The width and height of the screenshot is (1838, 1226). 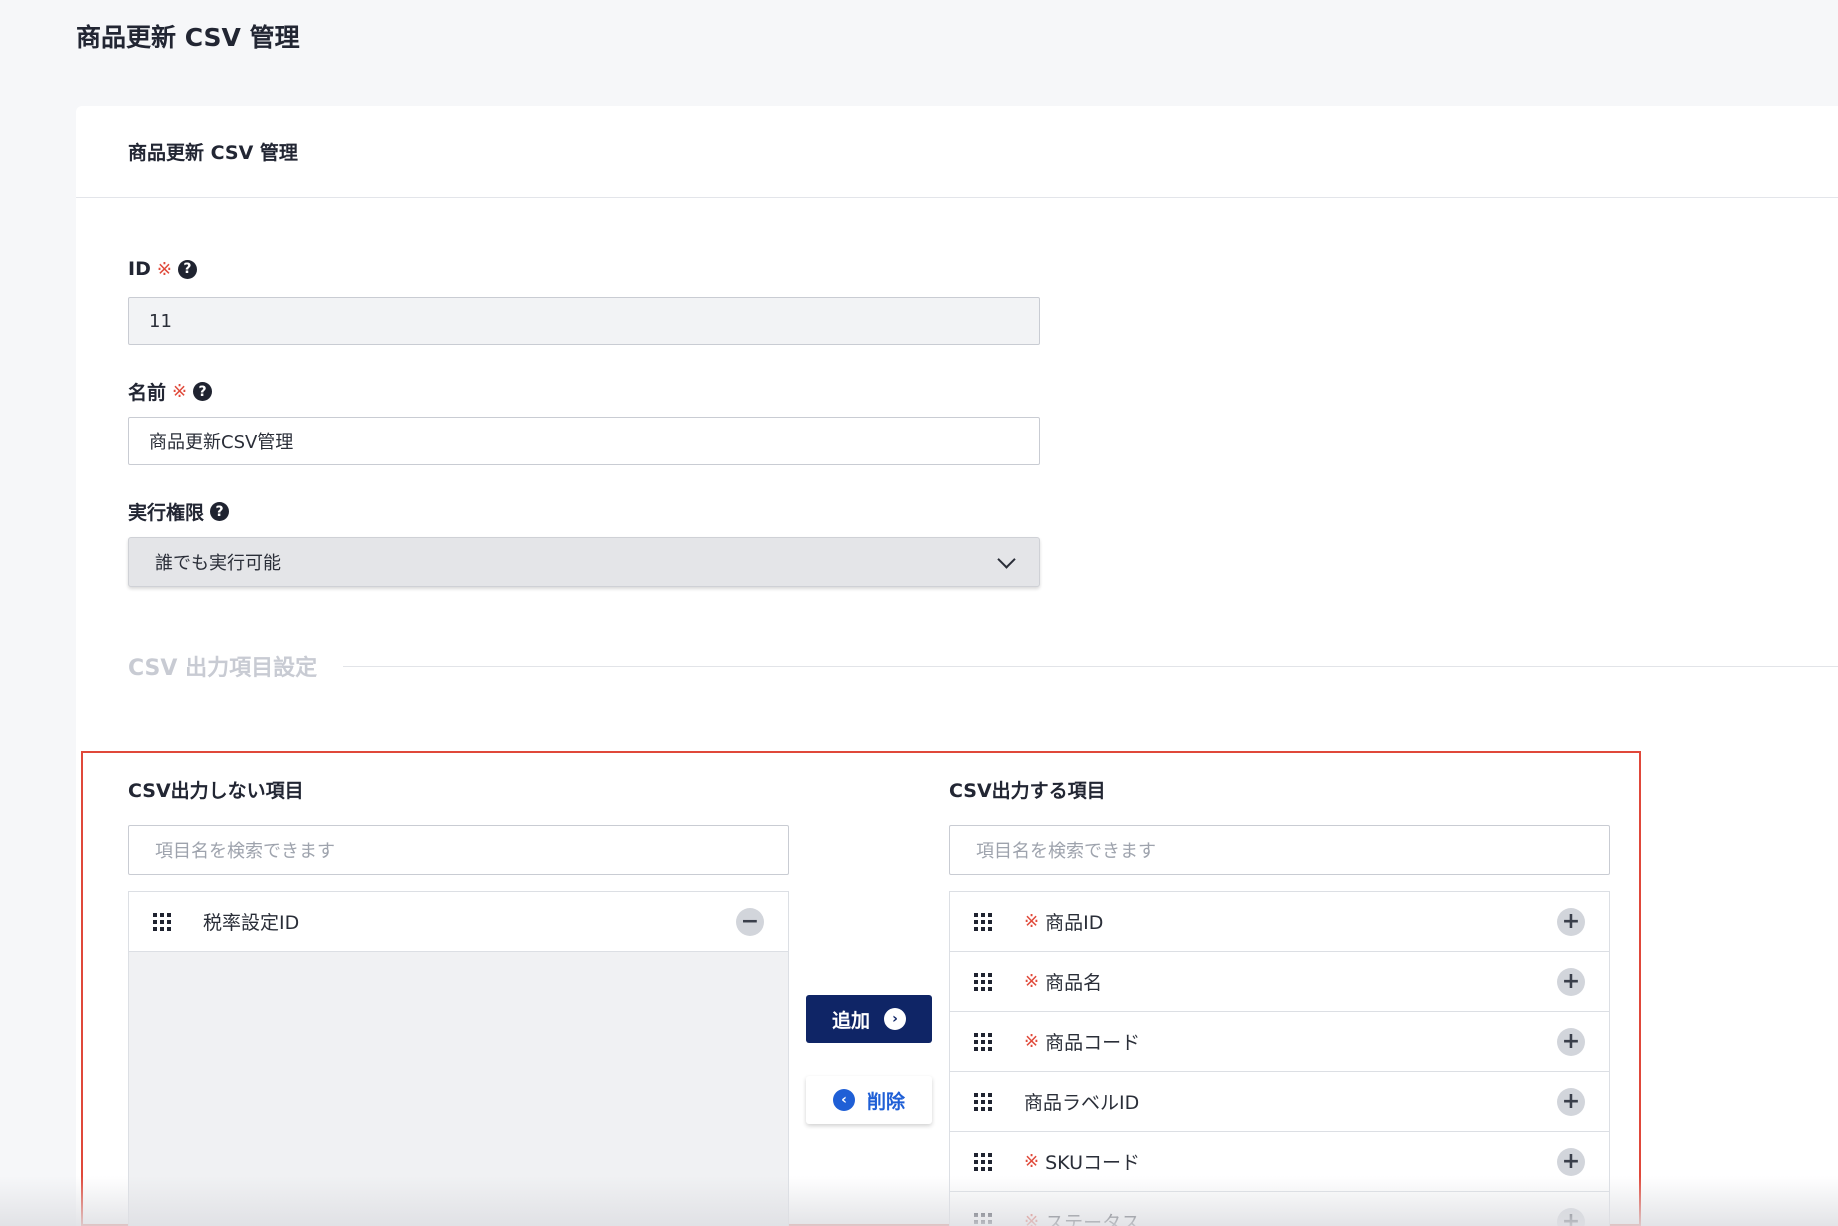 I want to click on permission-label: 実行権限 ?, so click(x=179, y=511).